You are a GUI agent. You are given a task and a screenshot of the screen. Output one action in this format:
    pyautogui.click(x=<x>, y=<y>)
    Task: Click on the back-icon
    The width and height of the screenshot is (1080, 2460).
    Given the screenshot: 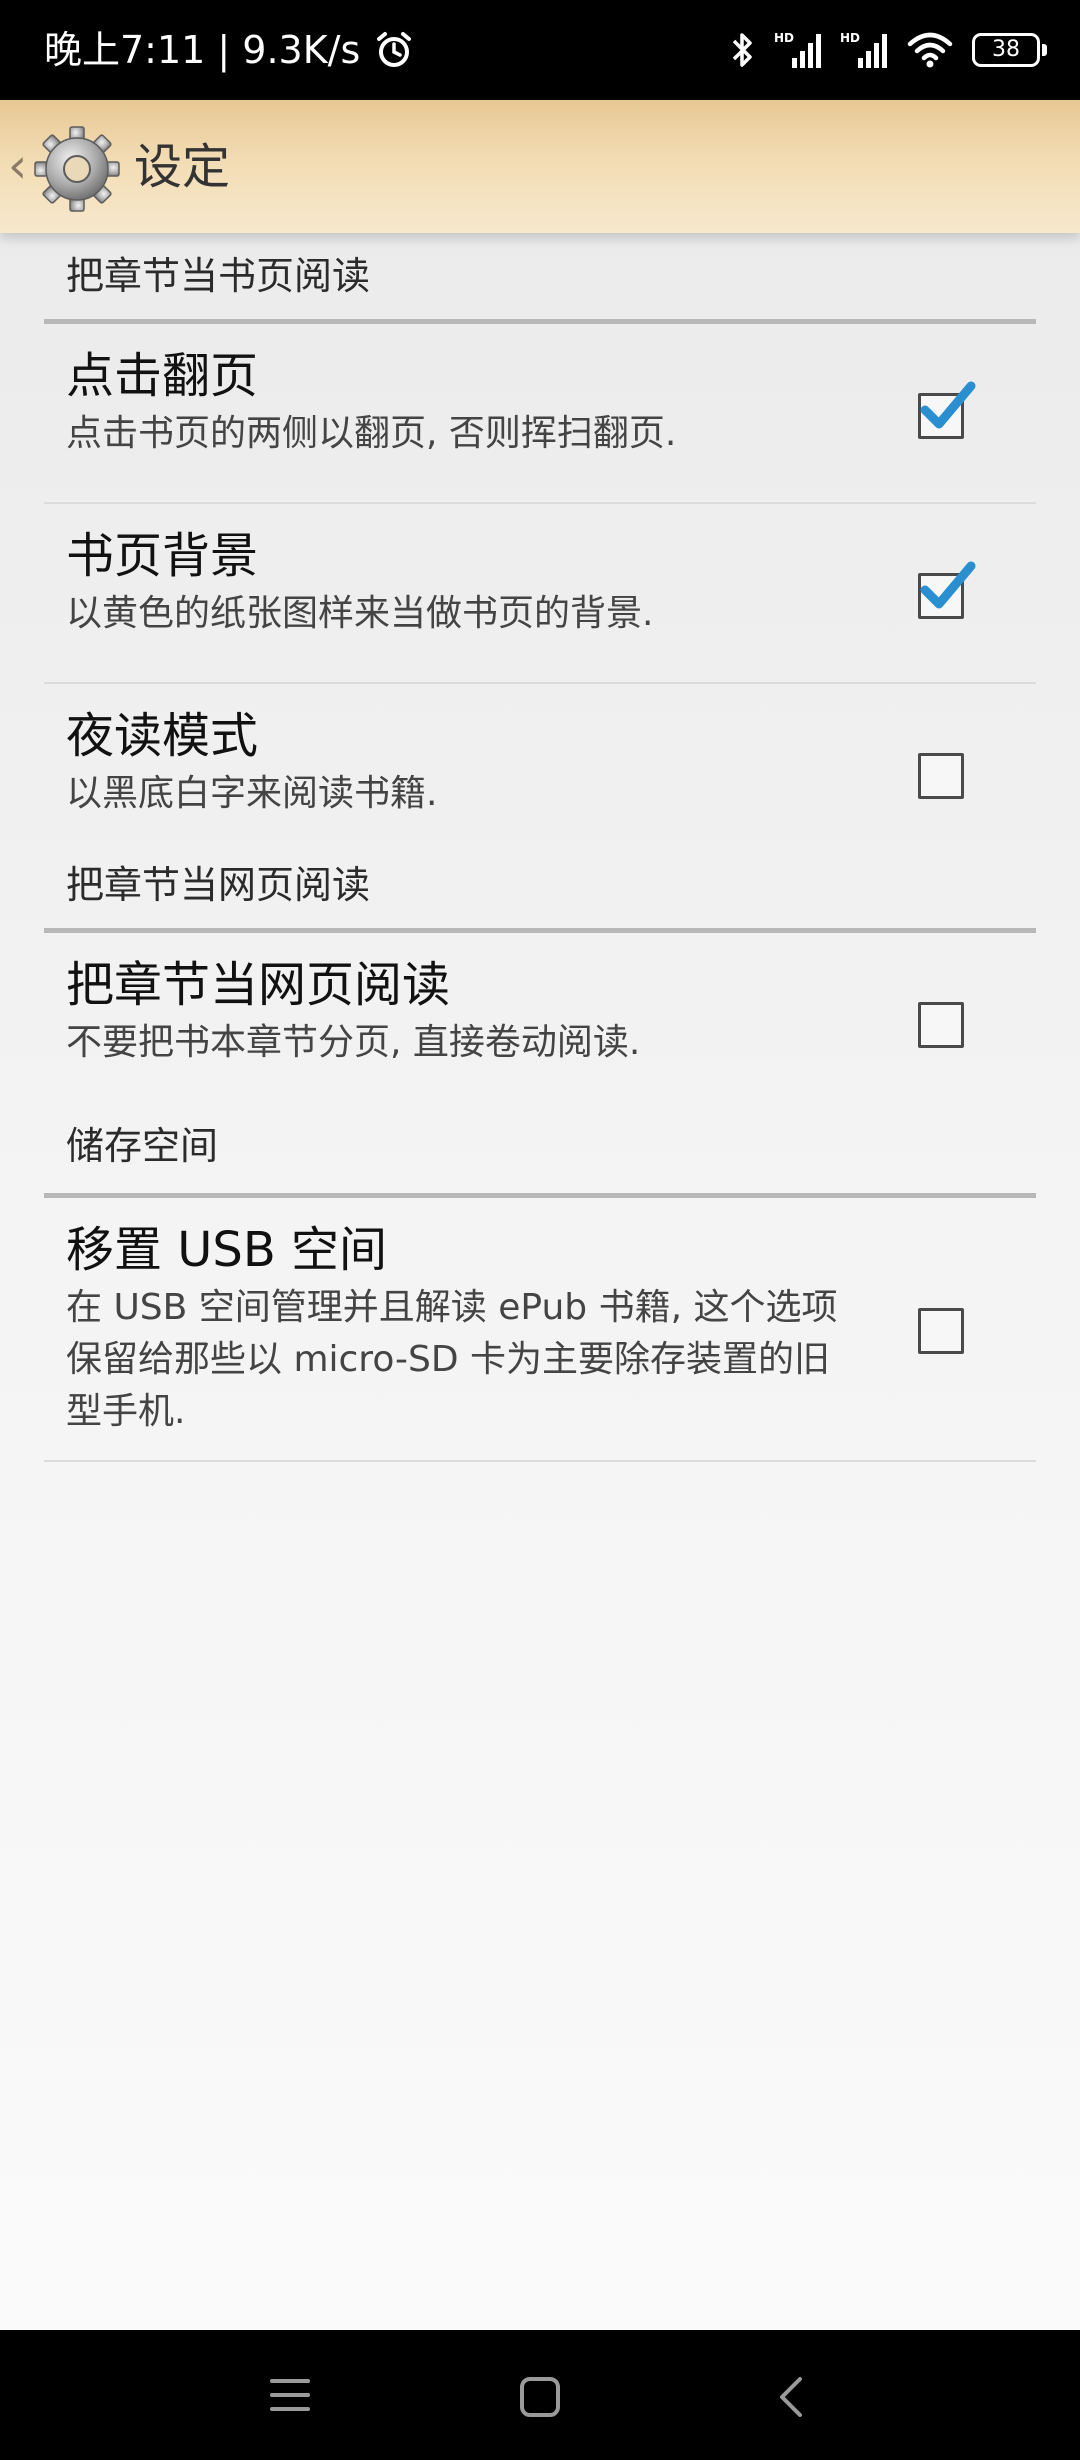 What is the action you would take?
    pyautogui.click(x=792, y=2397)
    